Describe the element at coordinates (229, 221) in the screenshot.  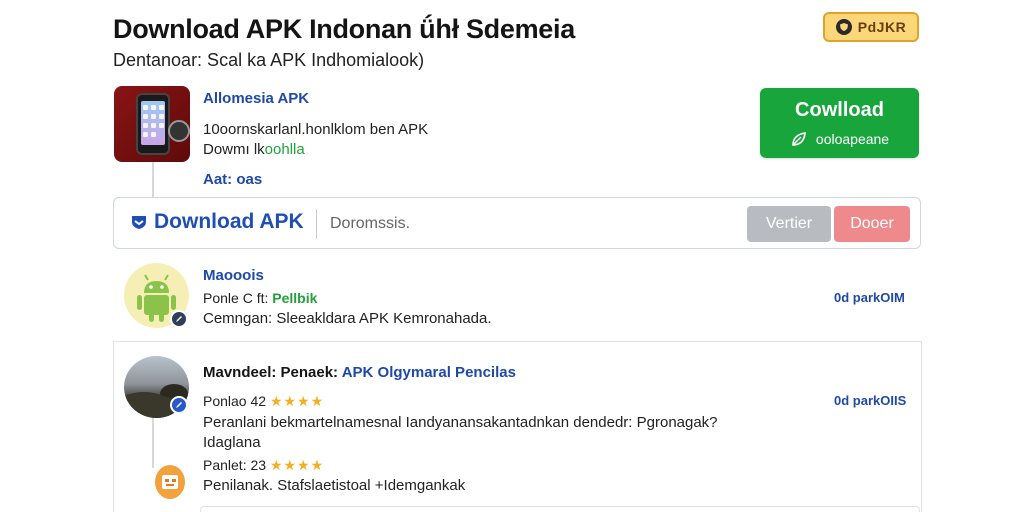
I see `brand-label: Download APK` at that location.